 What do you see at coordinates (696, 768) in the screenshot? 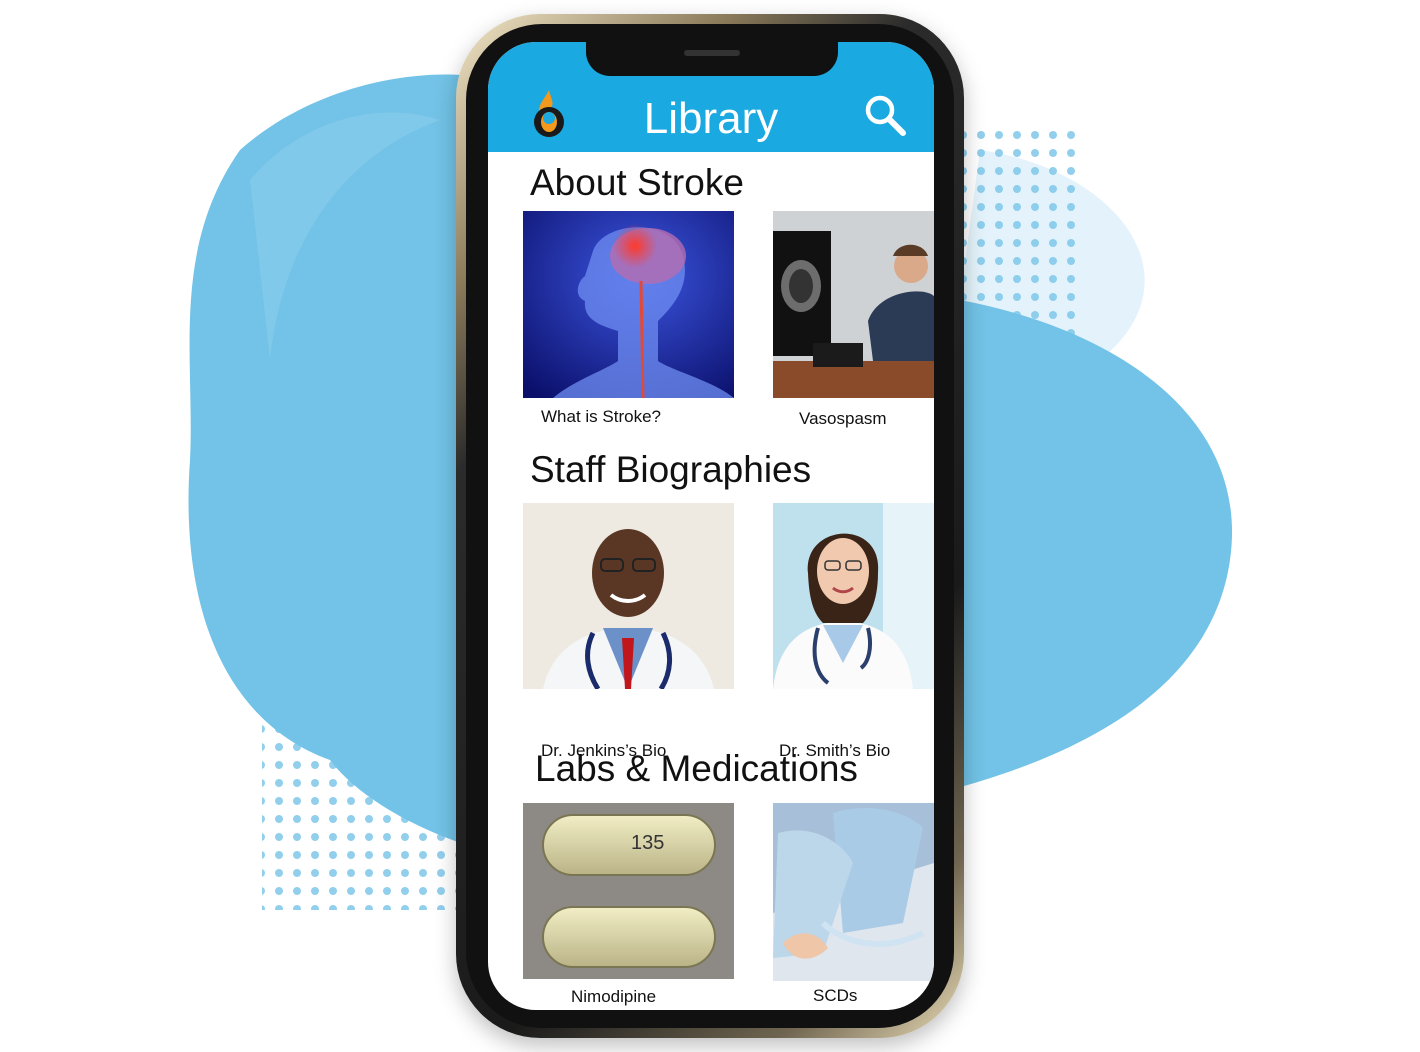
I see `section-title-labs-medications: Labs & Medications` at bounding box center [696, 768].